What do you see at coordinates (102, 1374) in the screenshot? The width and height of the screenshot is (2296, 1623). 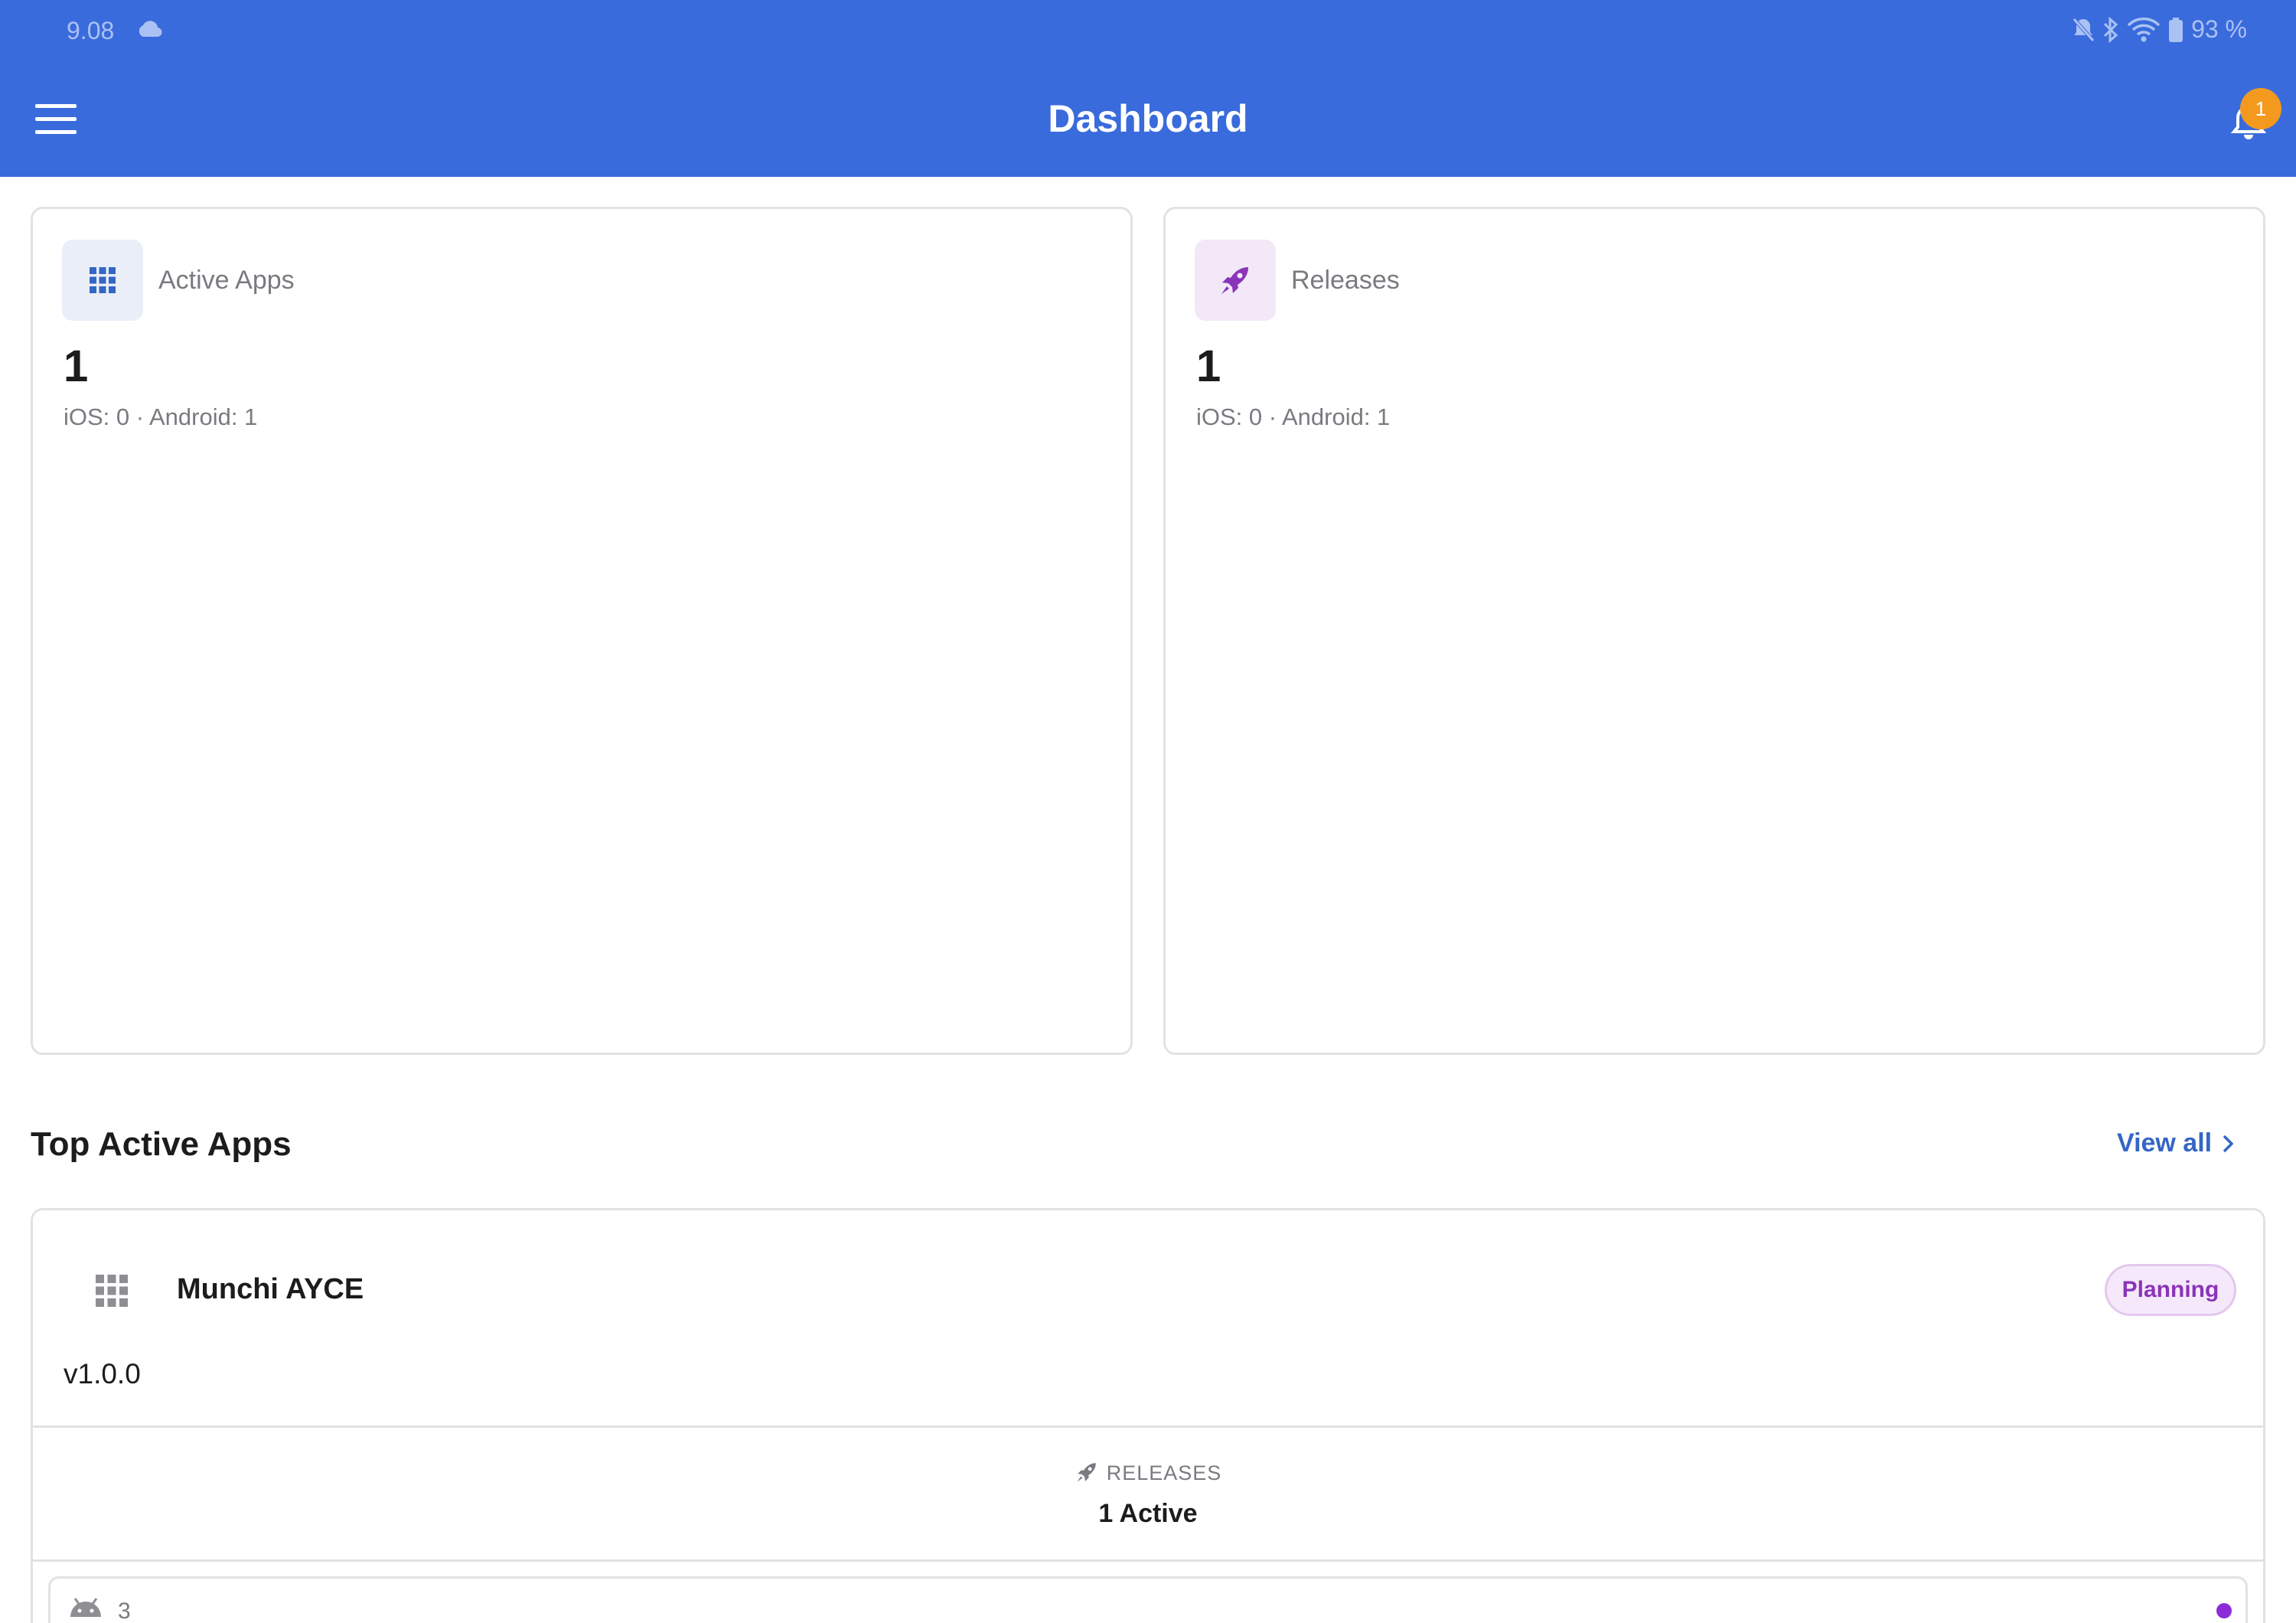 I see `app-version: v1.0.0` at bounding box center [102, 1374].